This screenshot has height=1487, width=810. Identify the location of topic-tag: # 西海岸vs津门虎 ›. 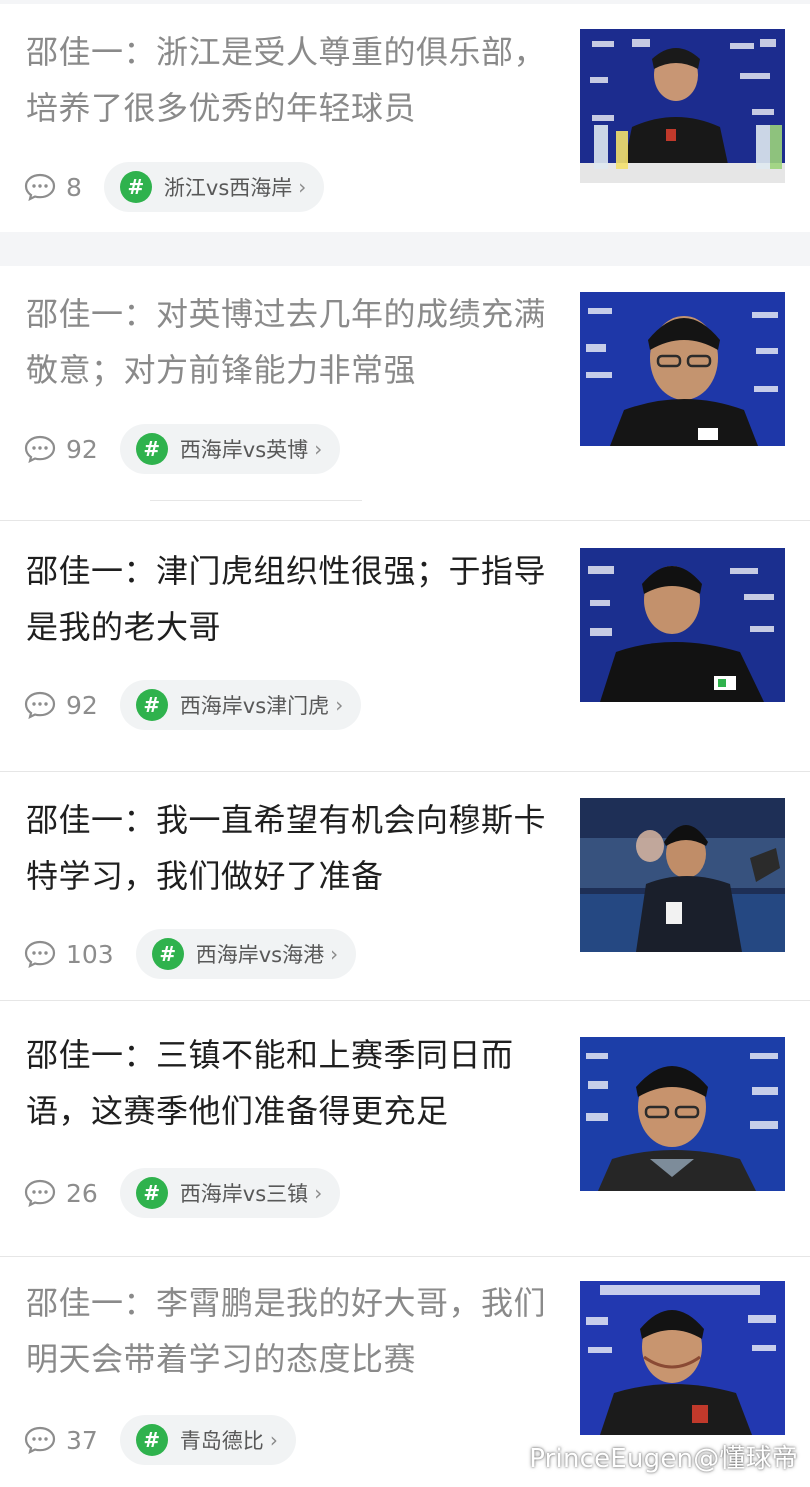
(240, 705).